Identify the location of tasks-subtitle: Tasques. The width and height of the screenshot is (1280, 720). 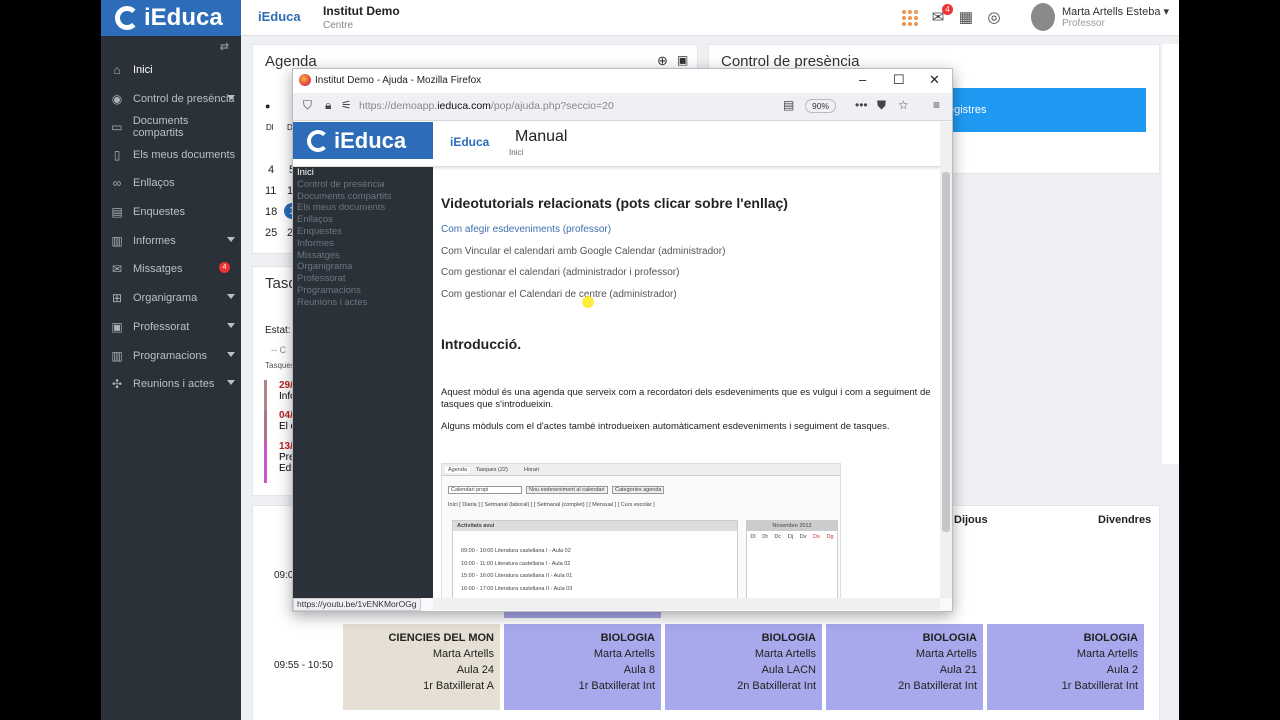
(280, 365).